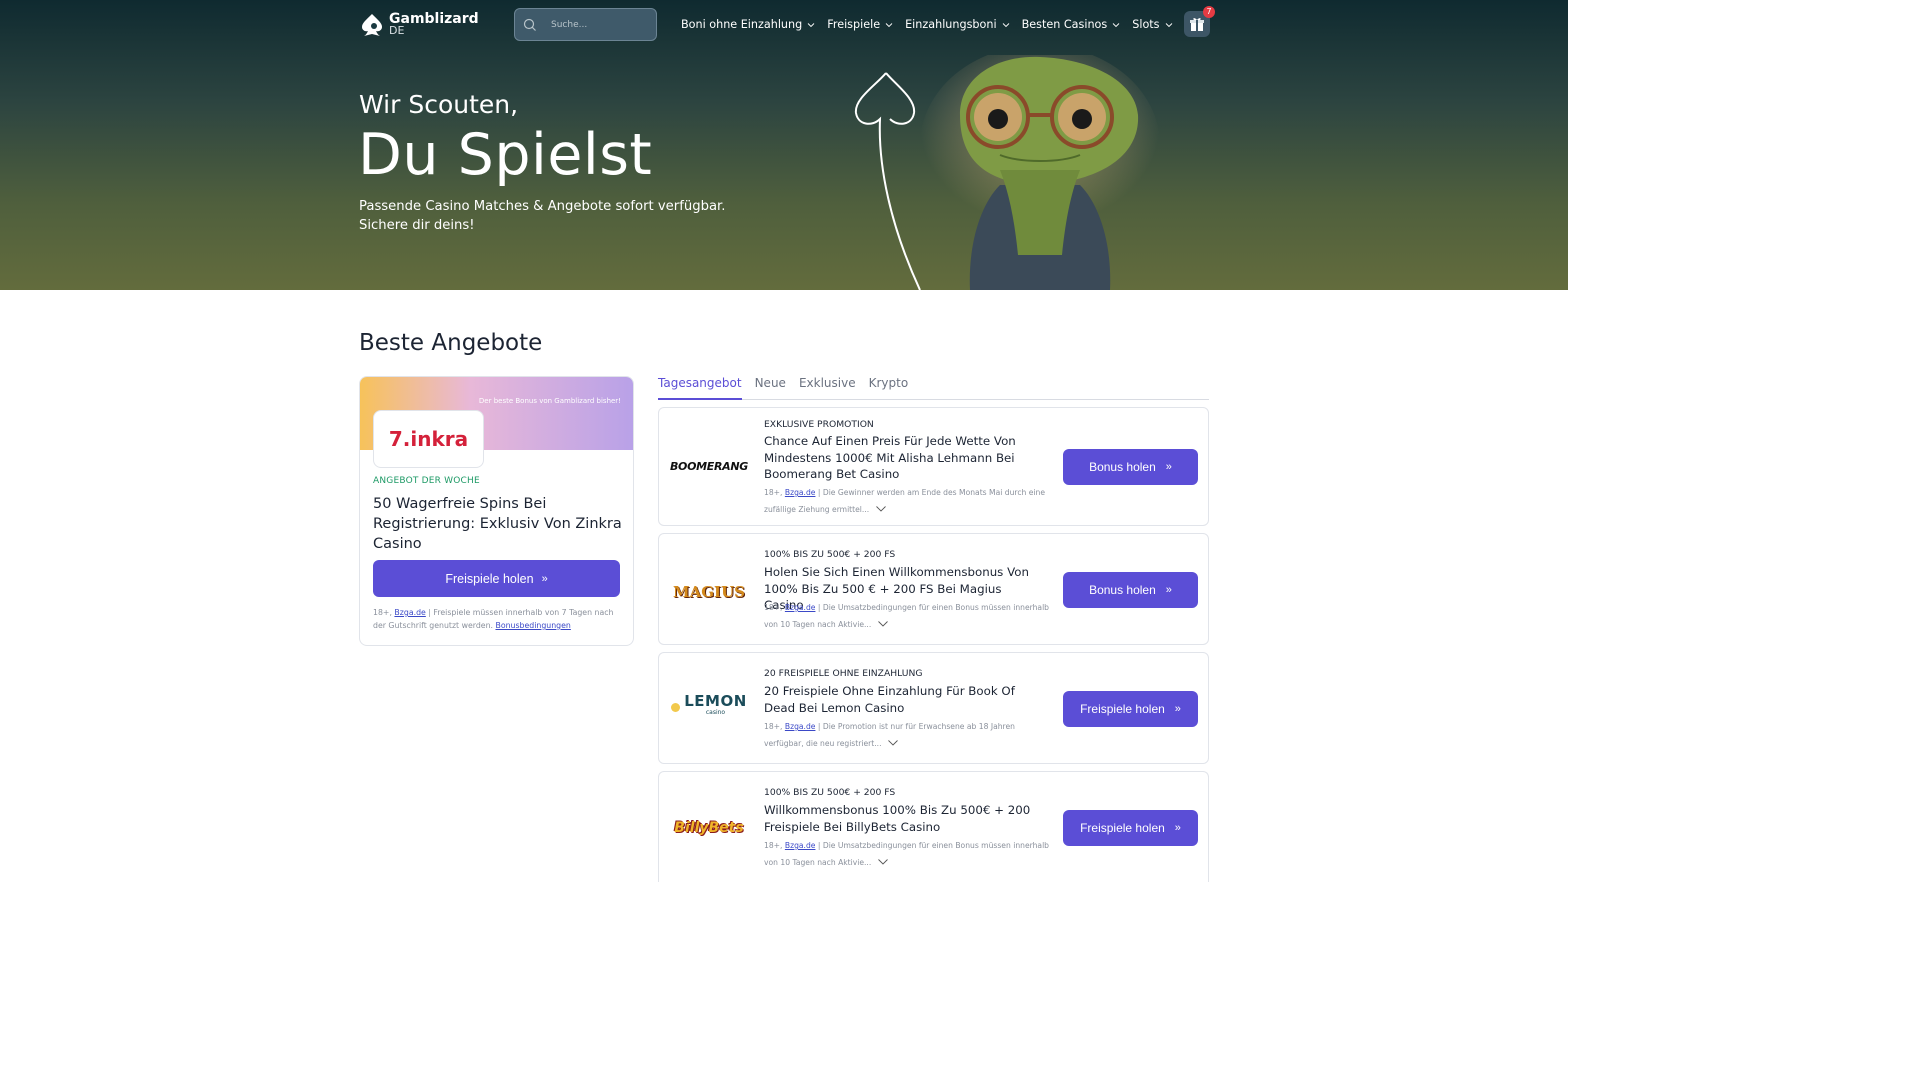  Describe the element at coordinates (676, 707) in the screenshot. I see `lemon-icon` at that location.